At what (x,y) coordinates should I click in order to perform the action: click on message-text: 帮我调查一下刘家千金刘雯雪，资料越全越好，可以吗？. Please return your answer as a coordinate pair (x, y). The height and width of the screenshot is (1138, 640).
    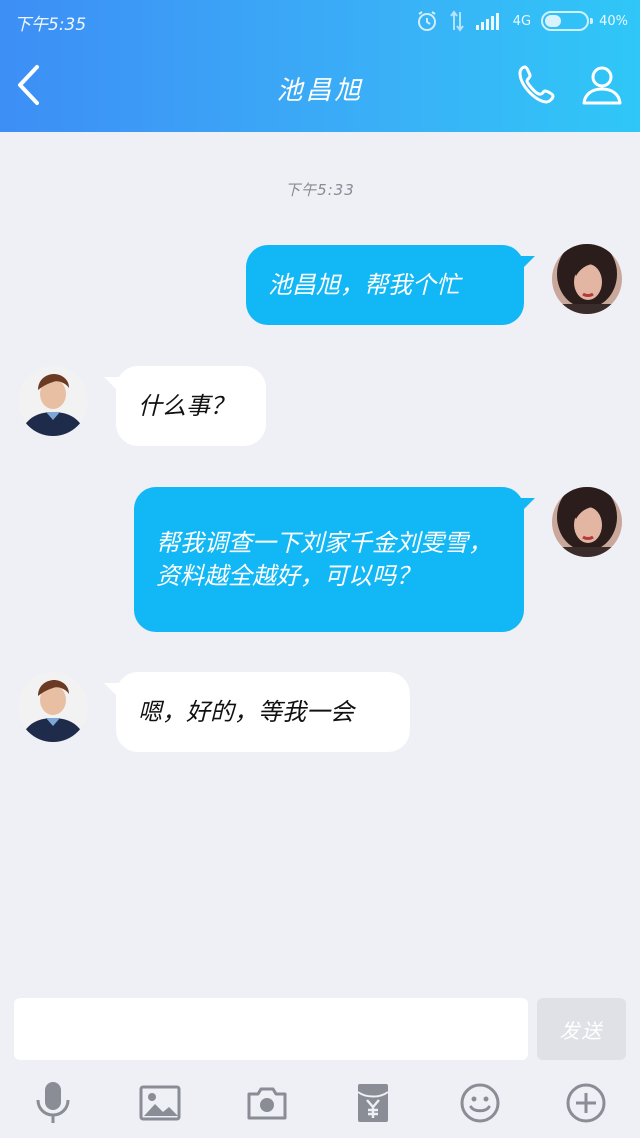
    Looking at the image, I should click on (324, 559).